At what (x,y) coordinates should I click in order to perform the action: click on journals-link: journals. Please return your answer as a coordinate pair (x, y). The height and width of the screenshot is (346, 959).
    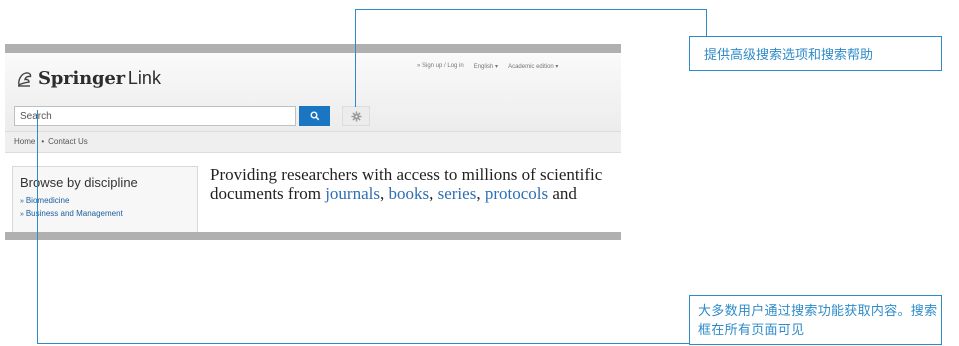
    Looking at the image, I should click on (352, 193).